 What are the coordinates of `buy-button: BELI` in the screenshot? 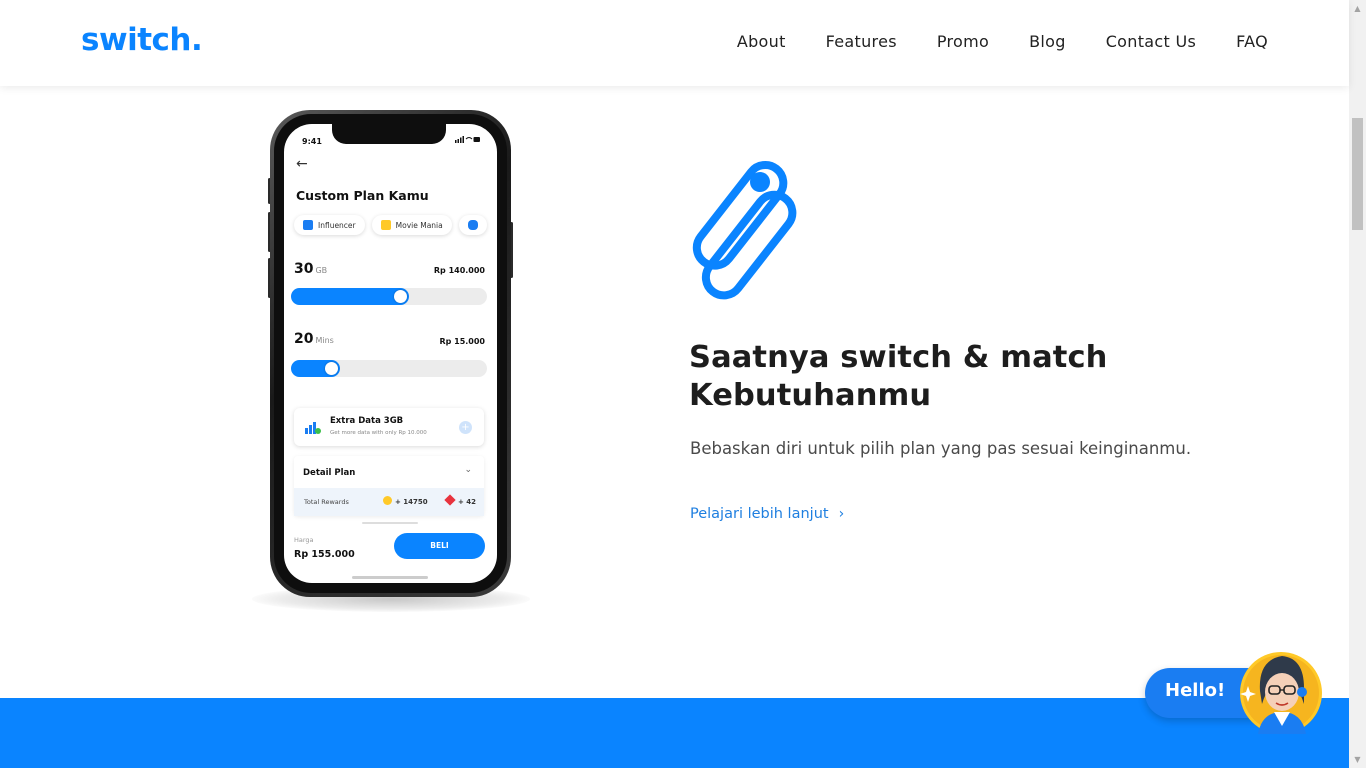 It's located at (439, 546).